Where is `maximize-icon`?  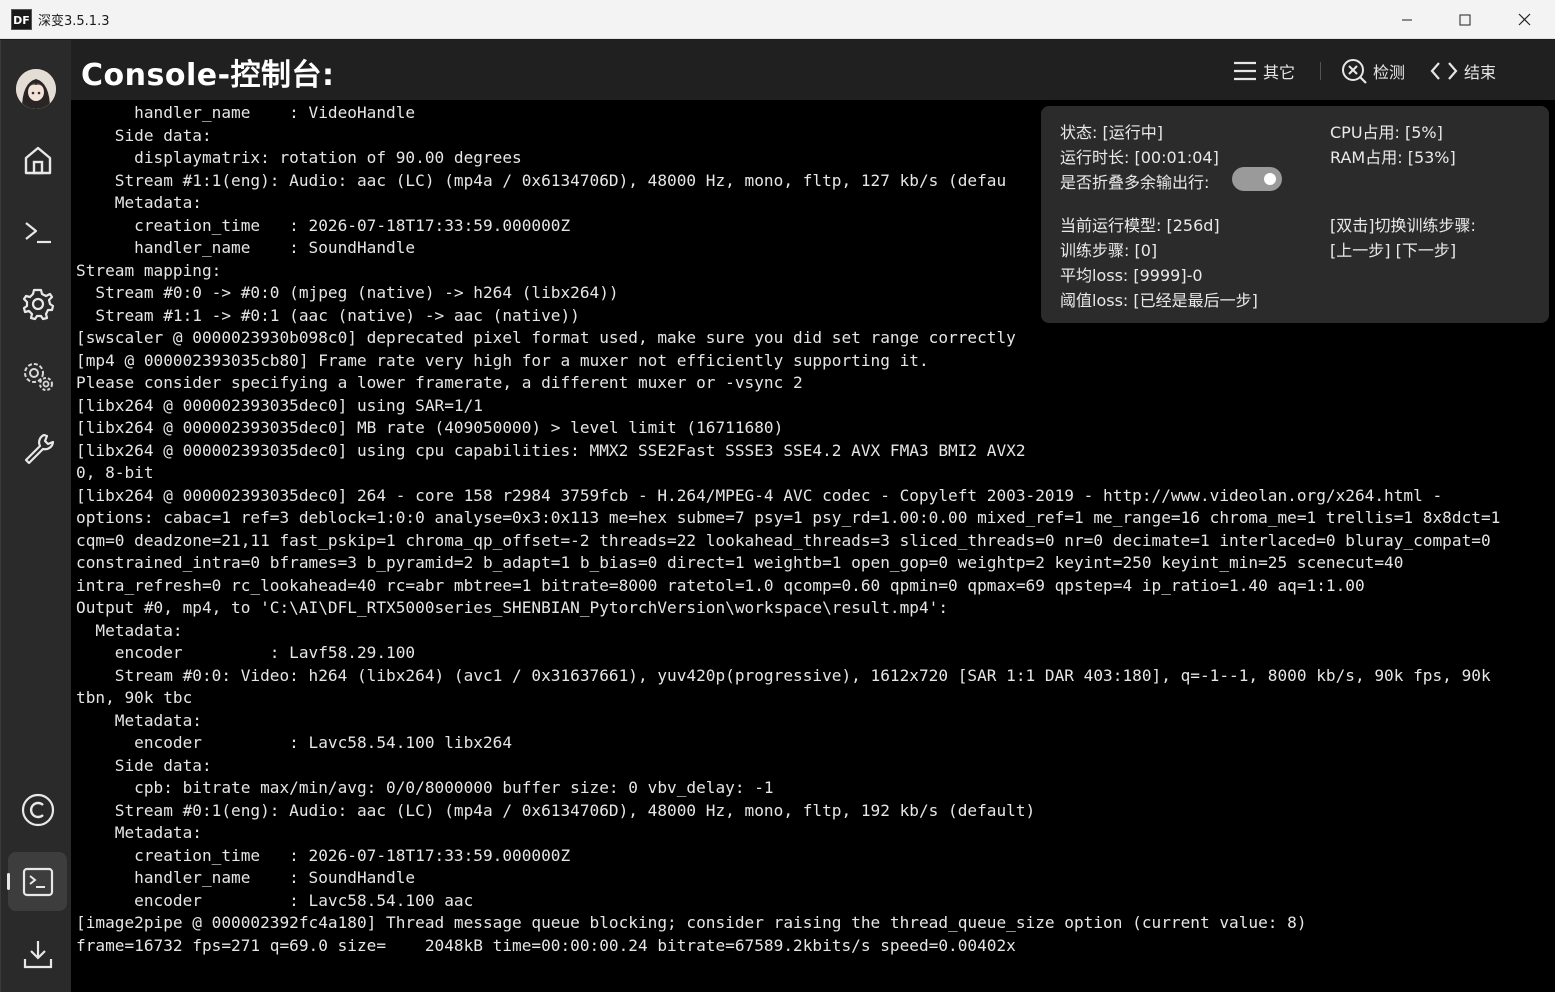 maximize-icon is located at coordinates (1465, 19).